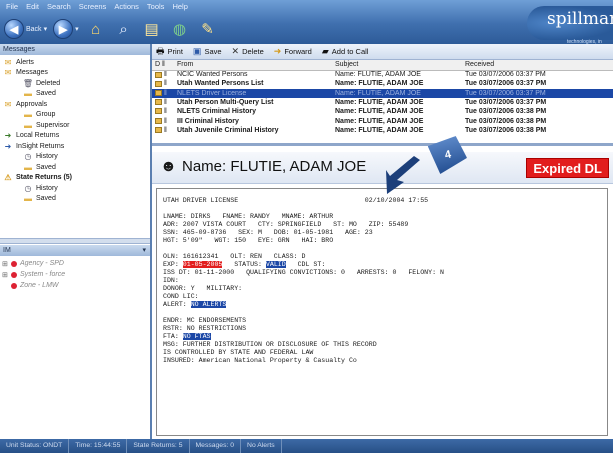 Image resolution: width=613 pixels, height=453 pixels. What do you see at coordinates (253, 93) in the screenshot?
I see `cell-from: NLETS Driver License` at bounding box center [253, 93].